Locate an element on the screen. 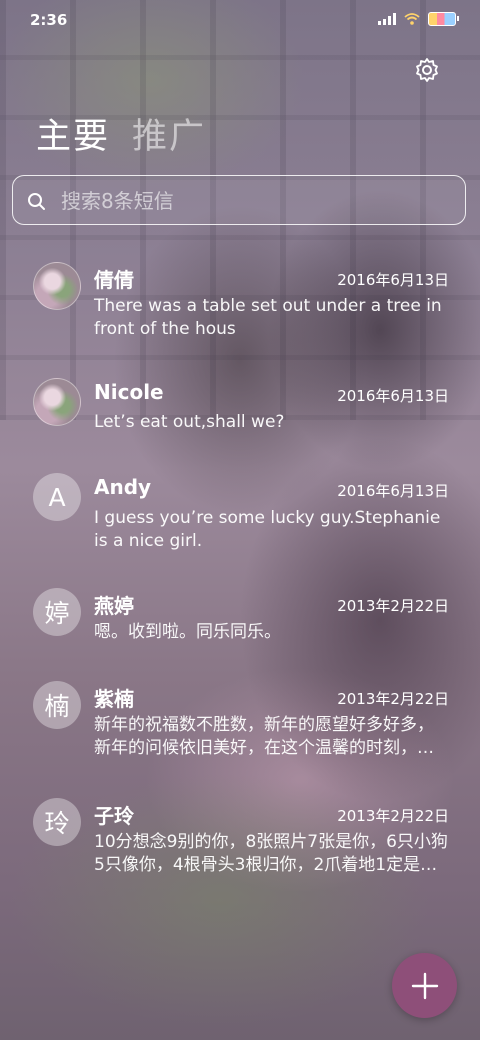 Image resolution: width=480 pixels, height=1040 pixels. contact-name: 倩倩 is located at coordinates (114, 280).